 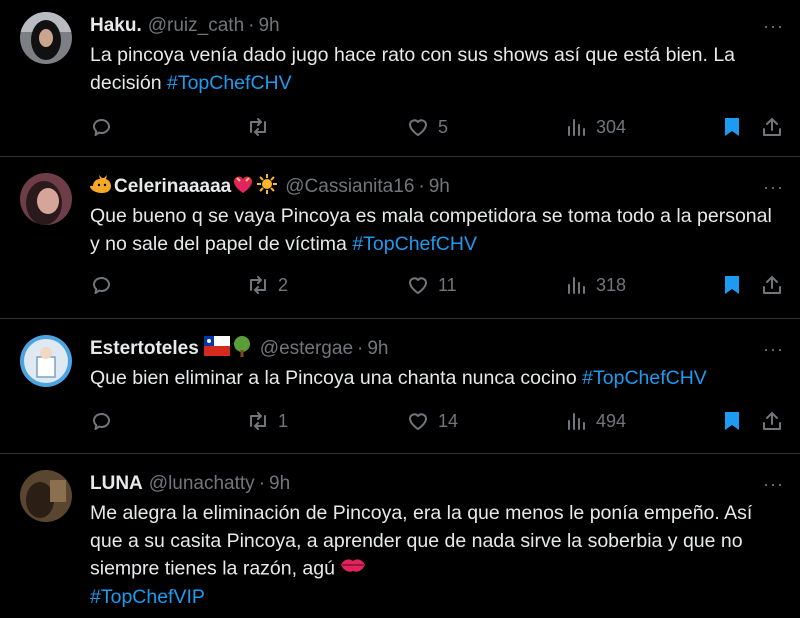 I want to click on heart-with-ribbon-emoji-icon, so click(x=243, y=187).